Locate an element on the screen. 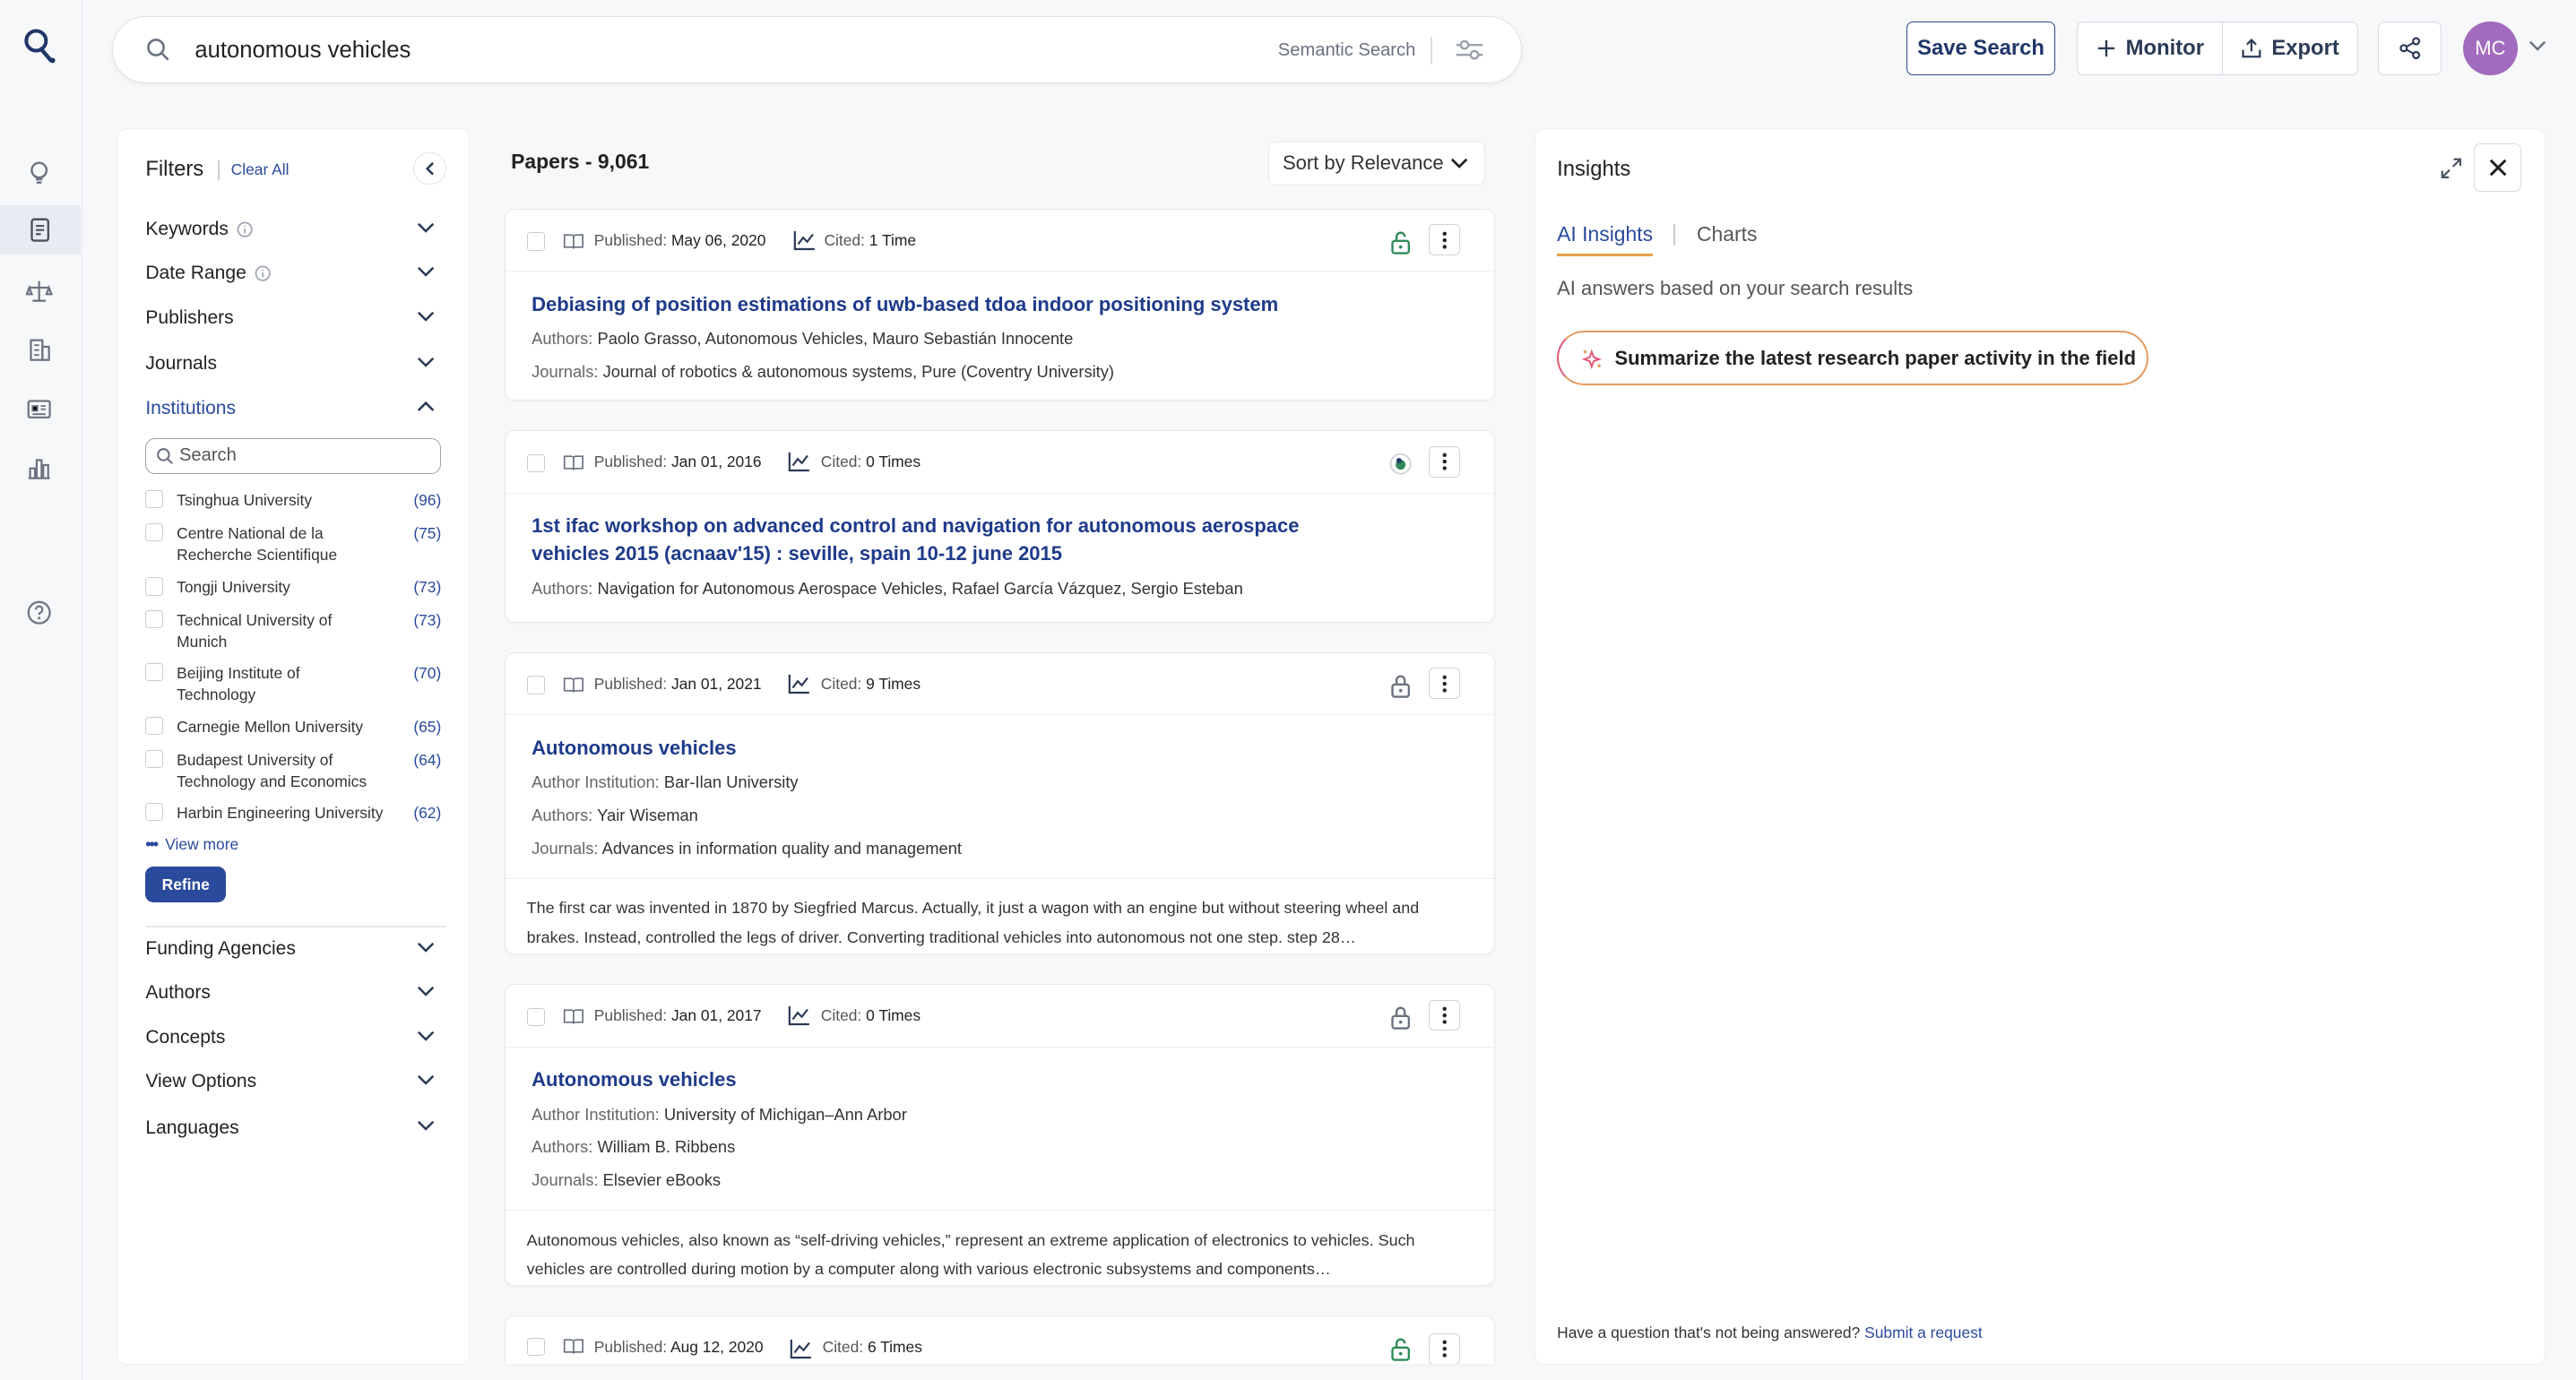  clear-all-link: Clear All is located at coordinates (260, 169).